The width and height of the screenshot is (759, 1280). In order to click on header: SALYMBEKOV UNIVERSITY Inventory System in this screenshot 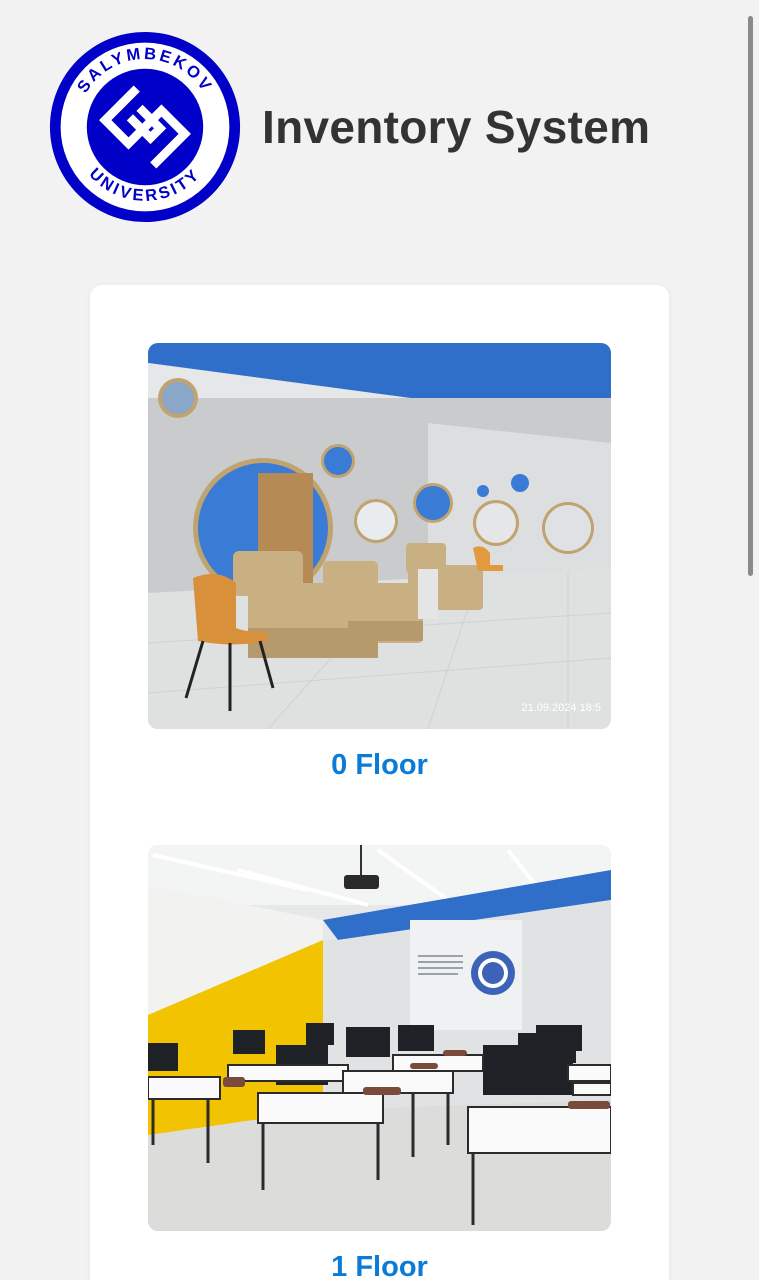, I will do `click(349, 127)`.